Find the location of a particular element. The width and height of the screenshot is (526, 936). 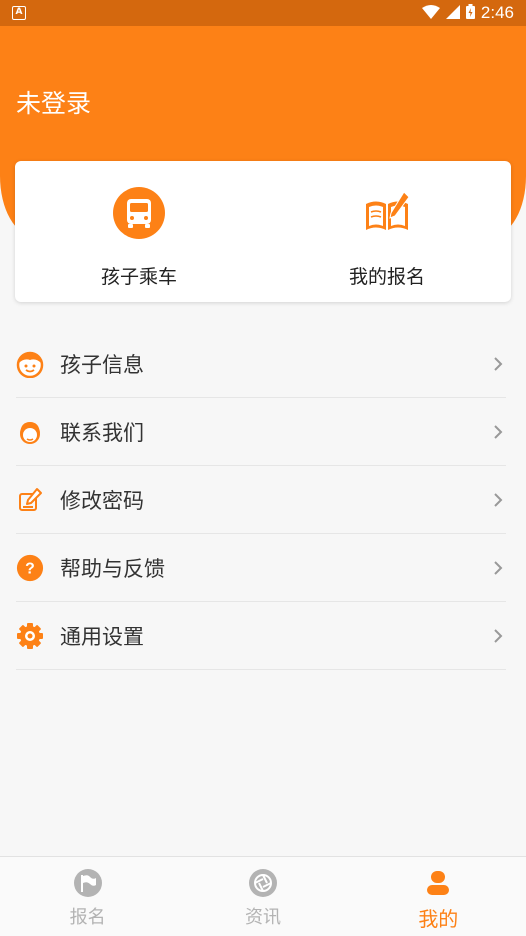

my-registration-button: 我的报名 is located at coordinates (387, 231).